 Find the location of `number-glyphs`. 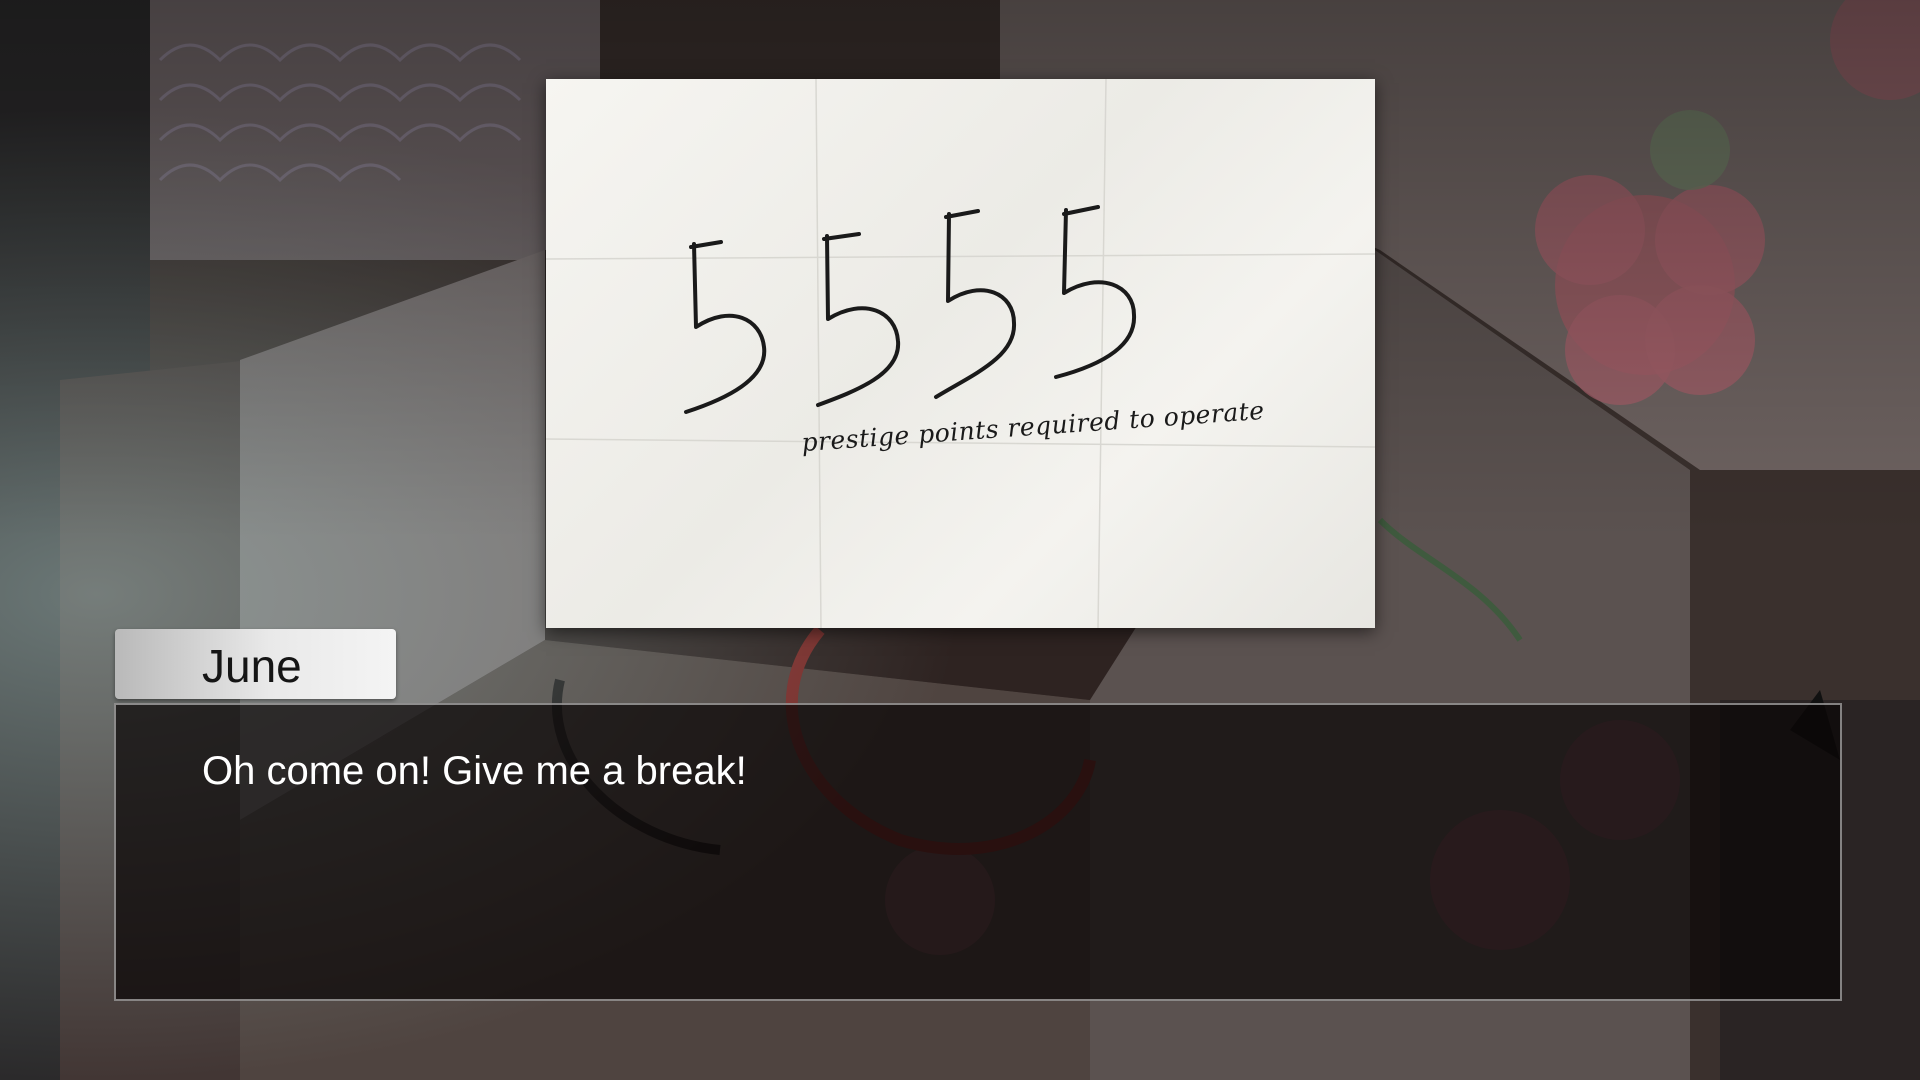

number-glyphs is located at coordinates (910, 309).